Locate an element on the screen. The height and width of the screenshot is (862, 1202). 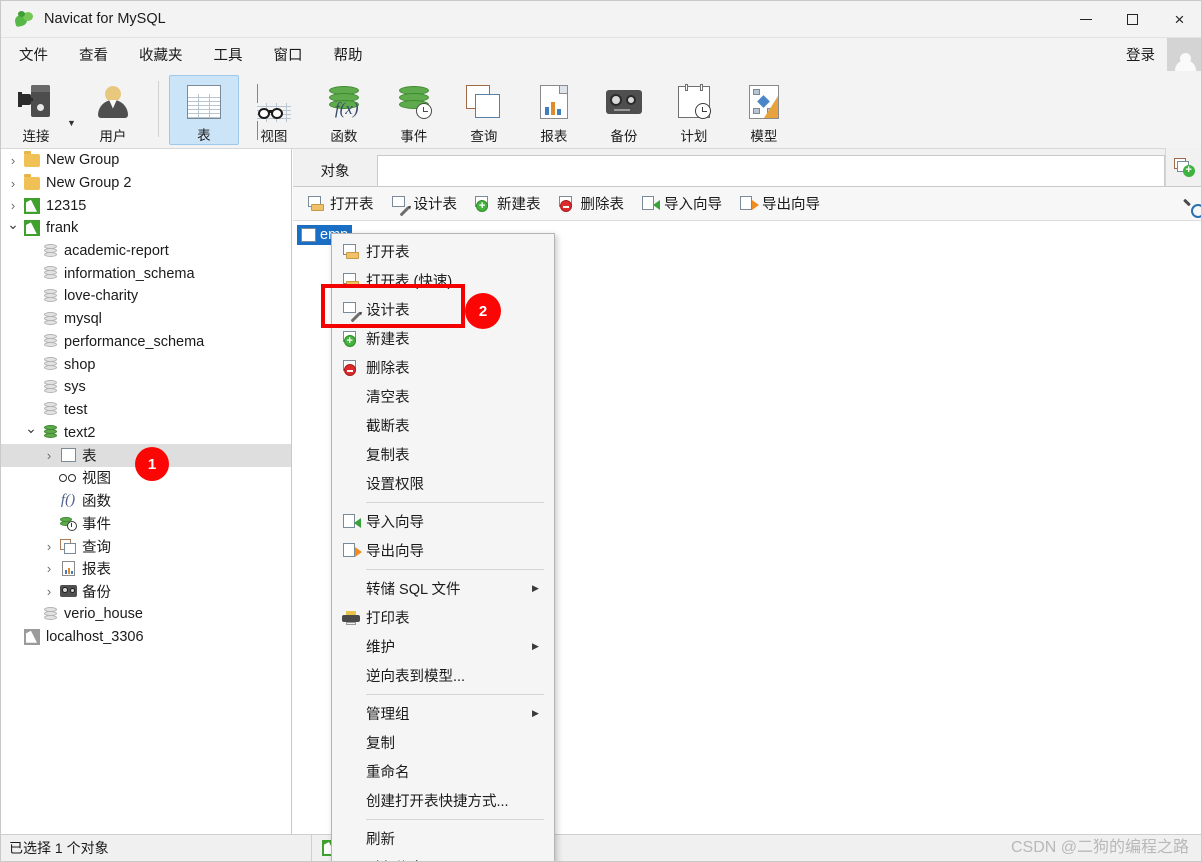
close-button: × is located at coordinates (1178, 19).